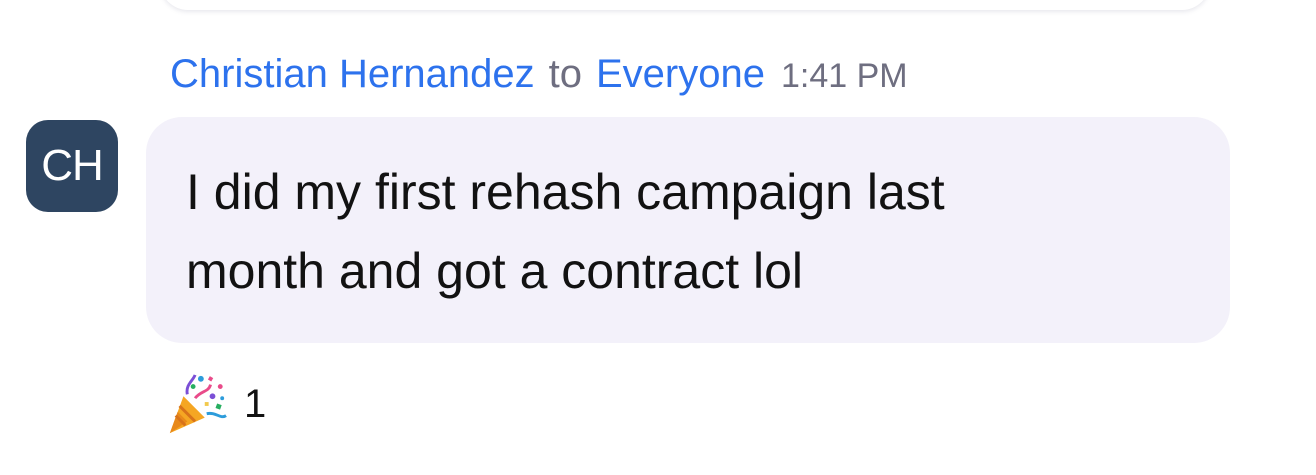  Describe the element at coordinates (352, 74) in the screenshot. I see `sender-name: Christian Hernandez` at that location.